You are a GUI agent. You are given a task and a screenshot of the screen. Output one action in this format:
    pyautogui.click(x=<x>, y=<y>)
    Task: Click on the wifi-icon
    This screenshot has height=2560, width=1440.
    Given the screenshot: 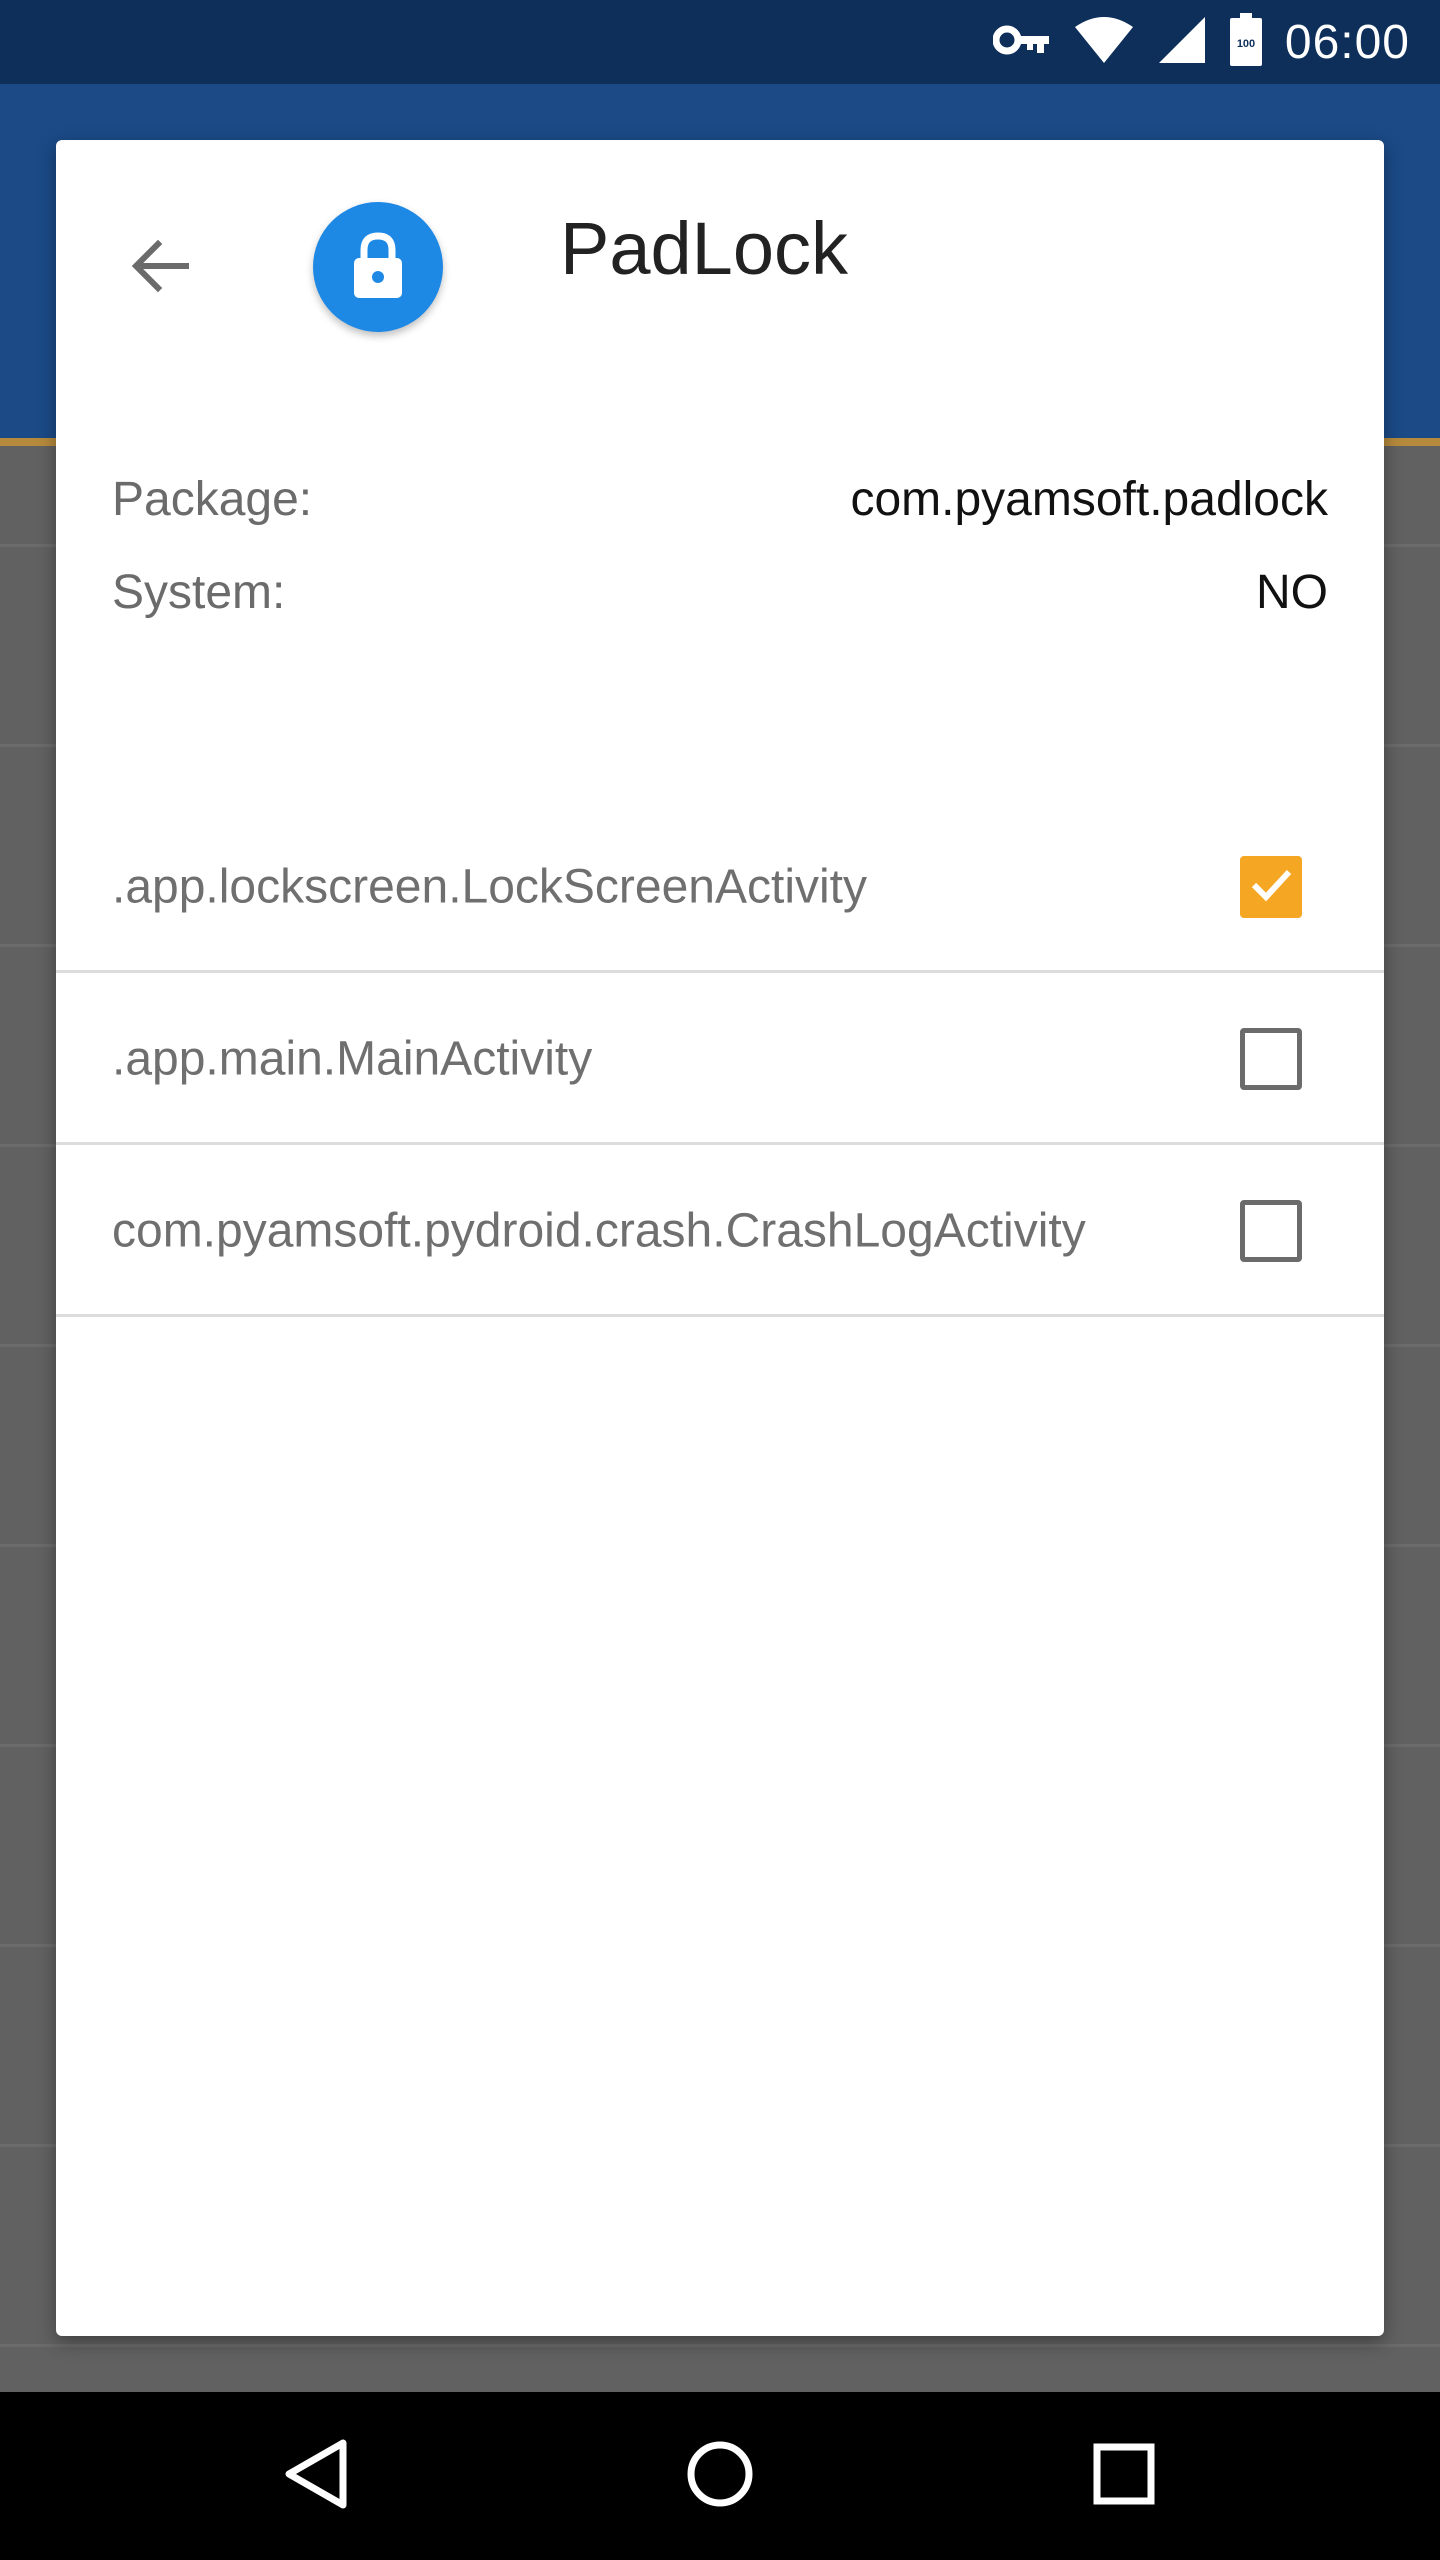 What is the action you would take?
    pyautogui.click(x=1104, y=42)
    